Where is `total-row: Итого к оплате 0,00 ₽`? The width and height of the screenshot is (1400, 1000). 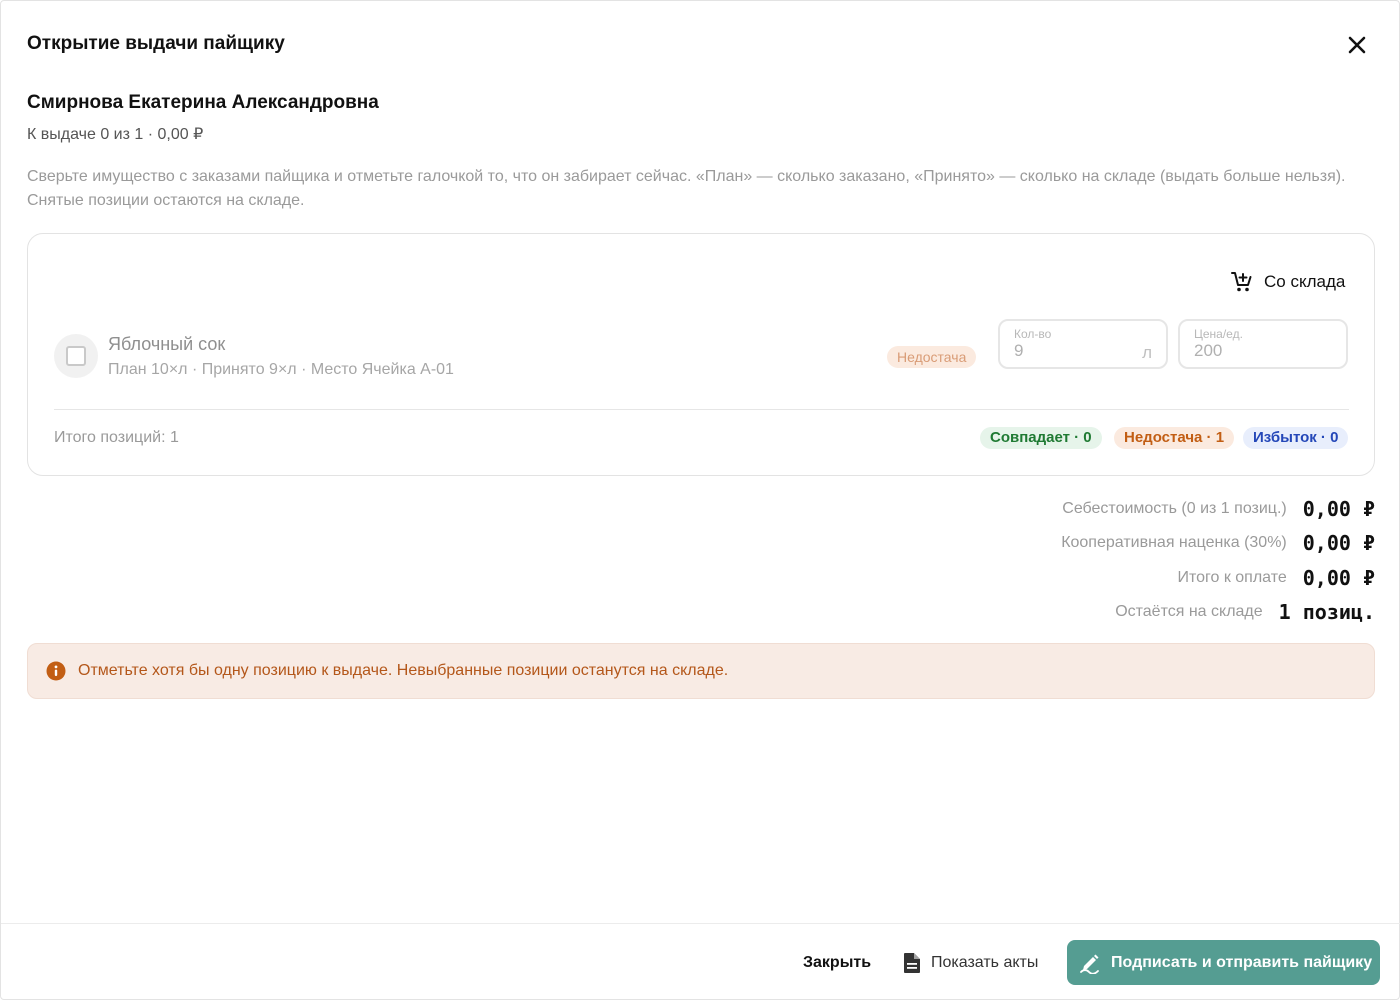 total-row: Итого к оплате 0,00 ₽ is located at coordinates (1276, 578).